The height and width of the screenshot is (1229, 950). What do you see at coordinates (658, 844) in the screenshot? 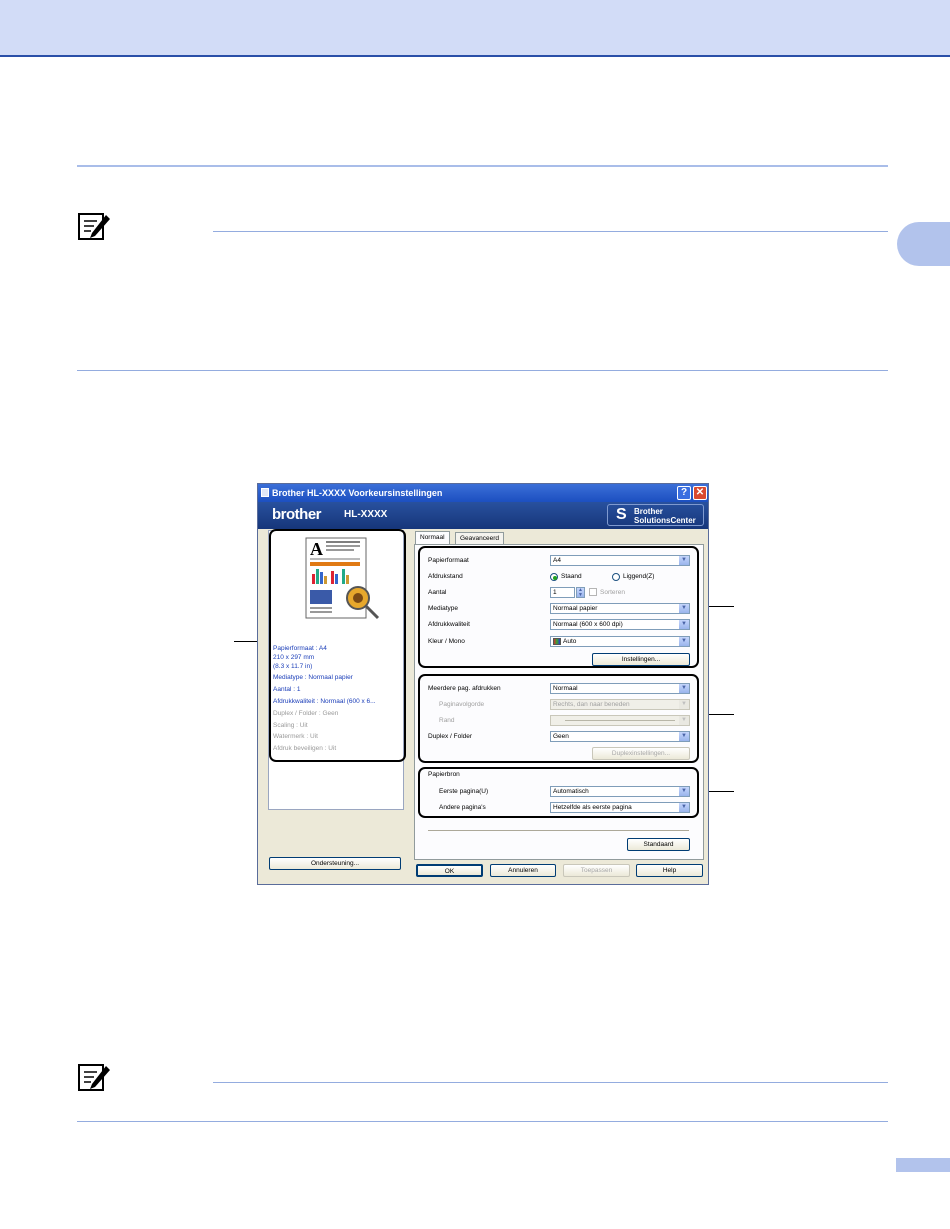
I see `default-button: Standaard` at bounding box center [658, 844].